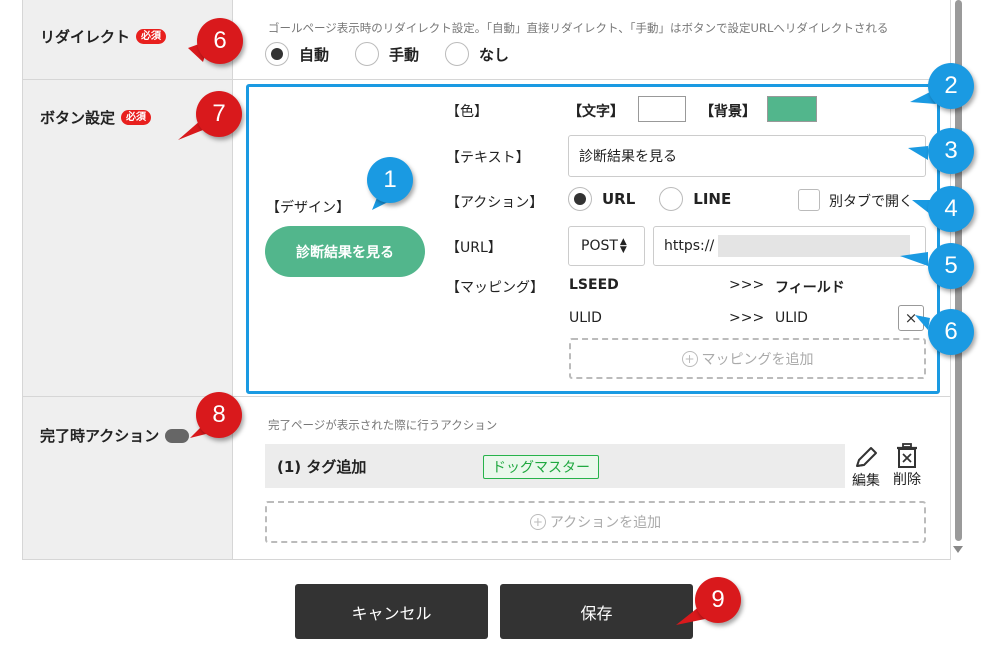 The width and height of the screenshot is (988, 662). Describe the element at coordinates (951, 332) in the screenshot. I see `marker-6-mapping: 6` at that location.